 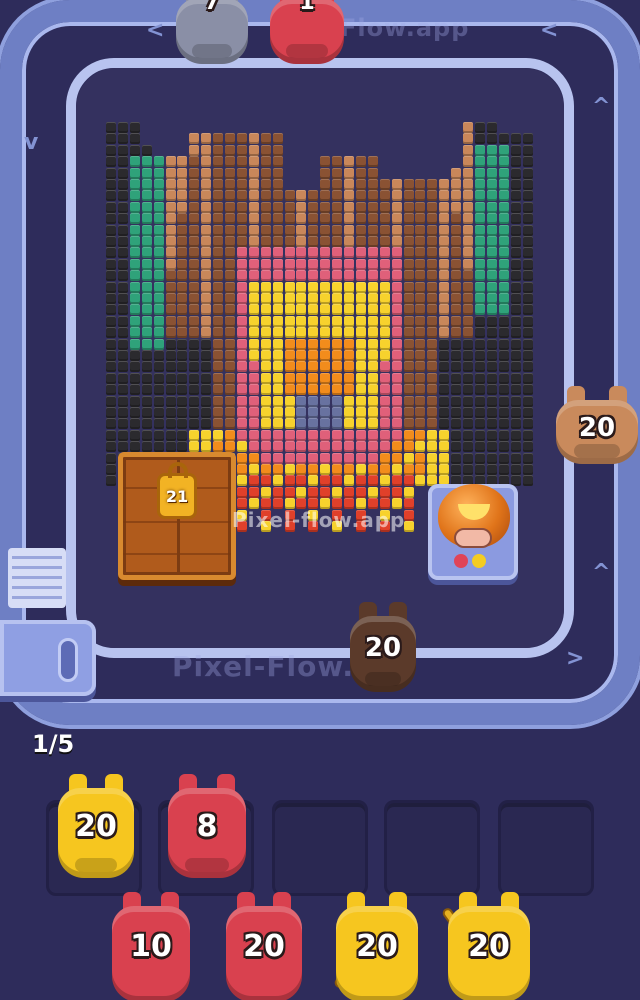 What do you see at coordinates (597, 425) in the screenshot?
I see `track-pig-tan: 20` at bounding box center [597, 425].